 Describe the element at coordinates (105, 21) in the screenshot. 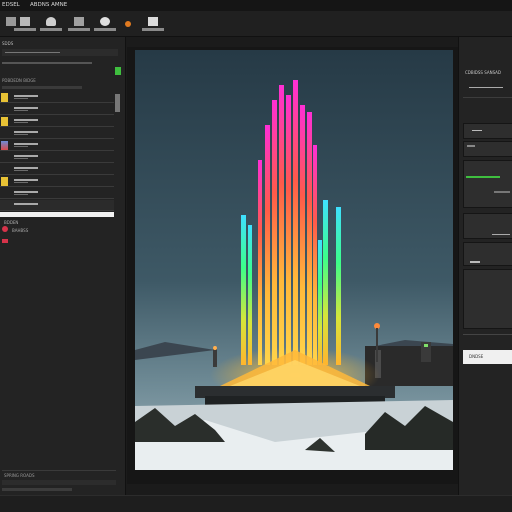

I see `cloud-icon` at that location.